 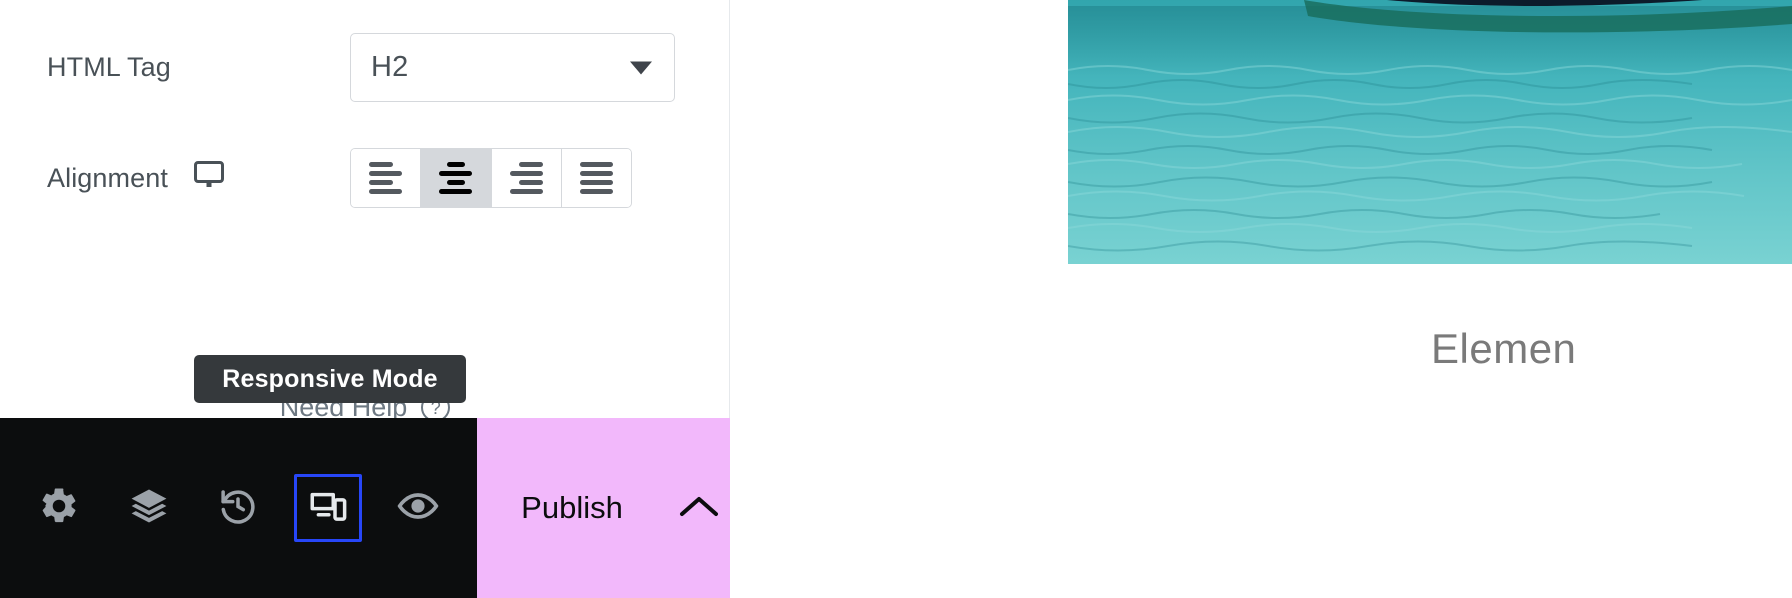 I want to click on alignment-label-text: Alignment, so click(x=107, y=177).